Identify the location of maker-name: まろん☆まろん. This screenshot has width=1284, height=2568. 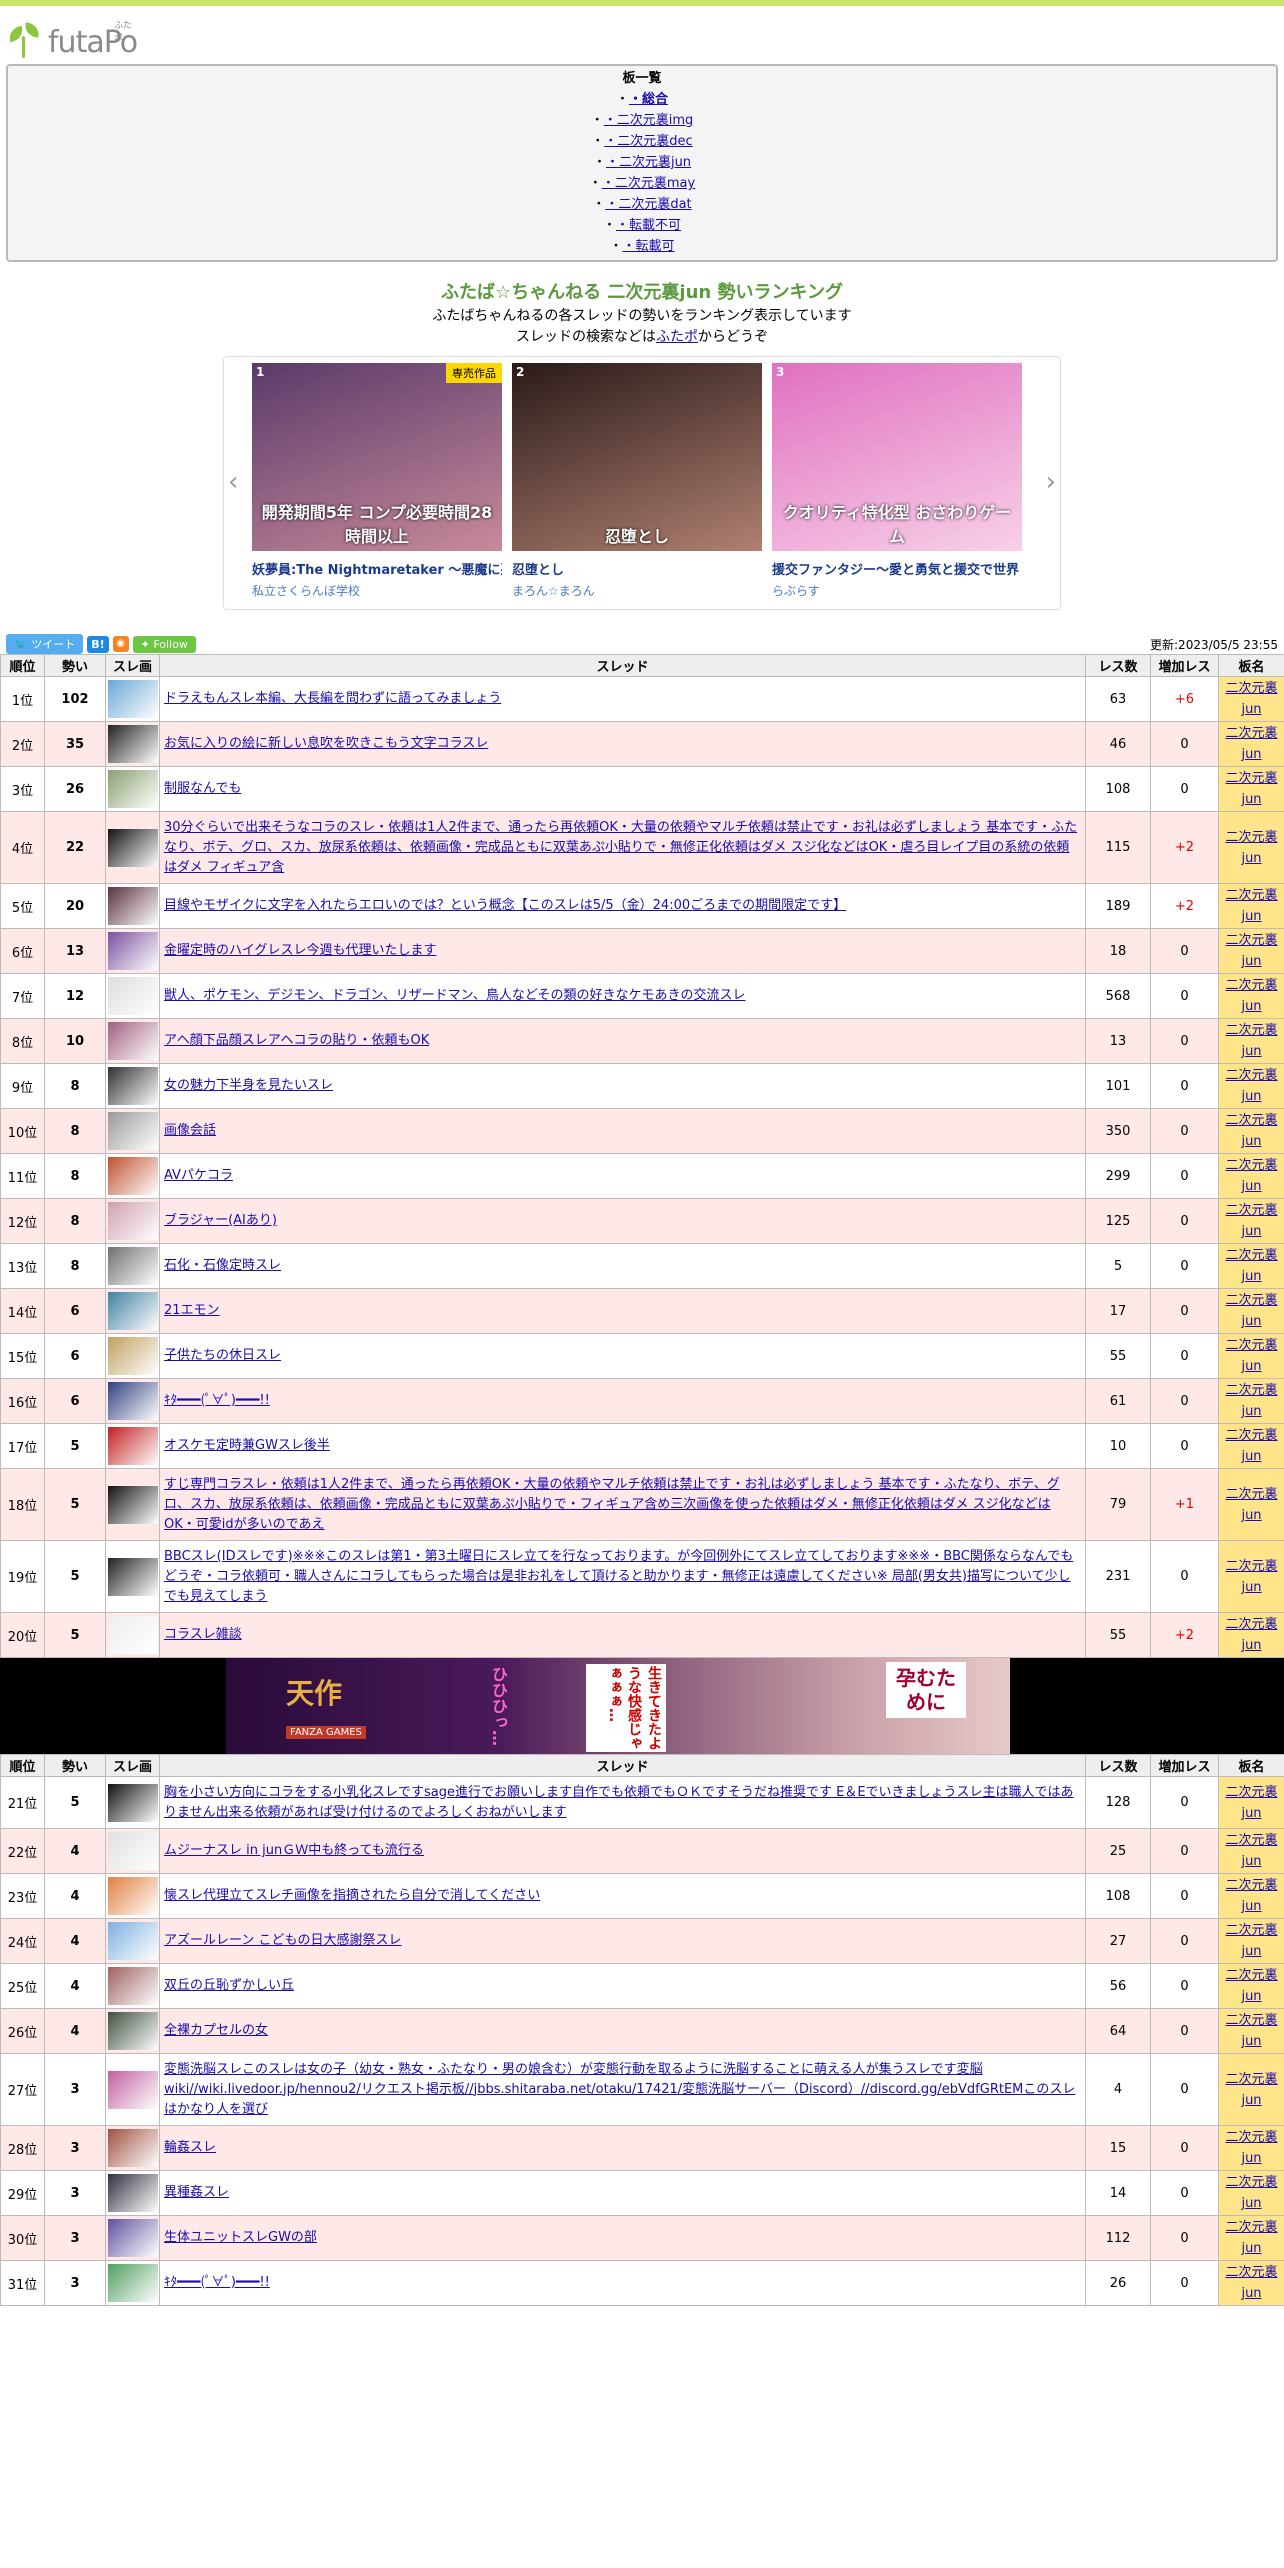
(637, 590).